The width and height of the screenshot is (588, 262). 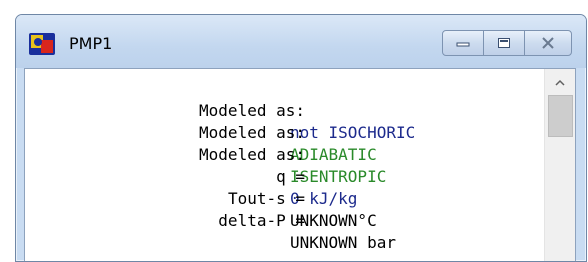 I want to click on close-button, so click(x=548, y=43).